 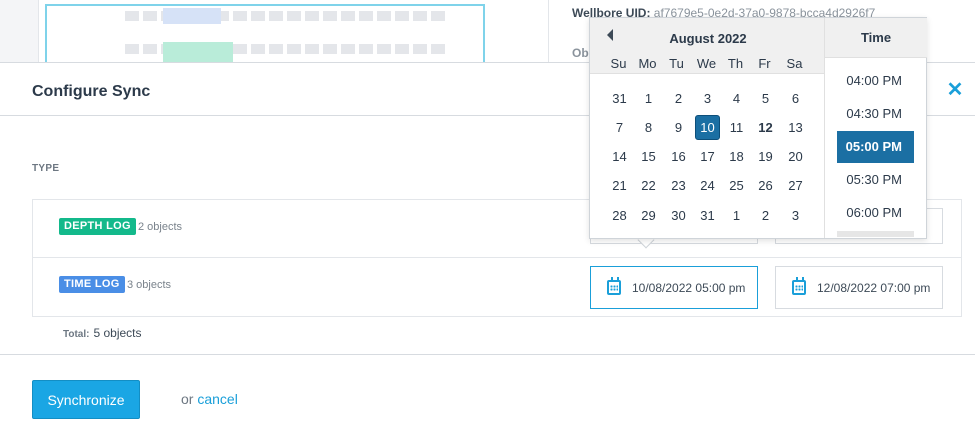 What do you see at coordinates (678, 127) in the screenshot?
I see `calendar-day: 9` at bounding box center [678, 127].